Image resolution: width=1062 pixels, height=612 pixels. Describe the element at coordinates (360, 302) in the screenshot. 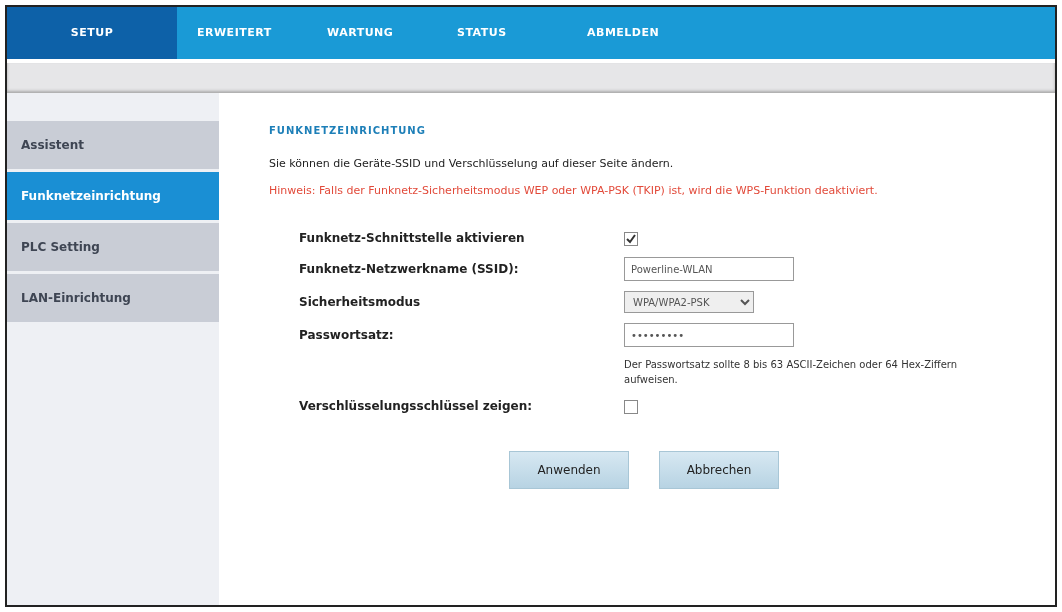

I see `field-label: Sicherheitsmodus` at that location.